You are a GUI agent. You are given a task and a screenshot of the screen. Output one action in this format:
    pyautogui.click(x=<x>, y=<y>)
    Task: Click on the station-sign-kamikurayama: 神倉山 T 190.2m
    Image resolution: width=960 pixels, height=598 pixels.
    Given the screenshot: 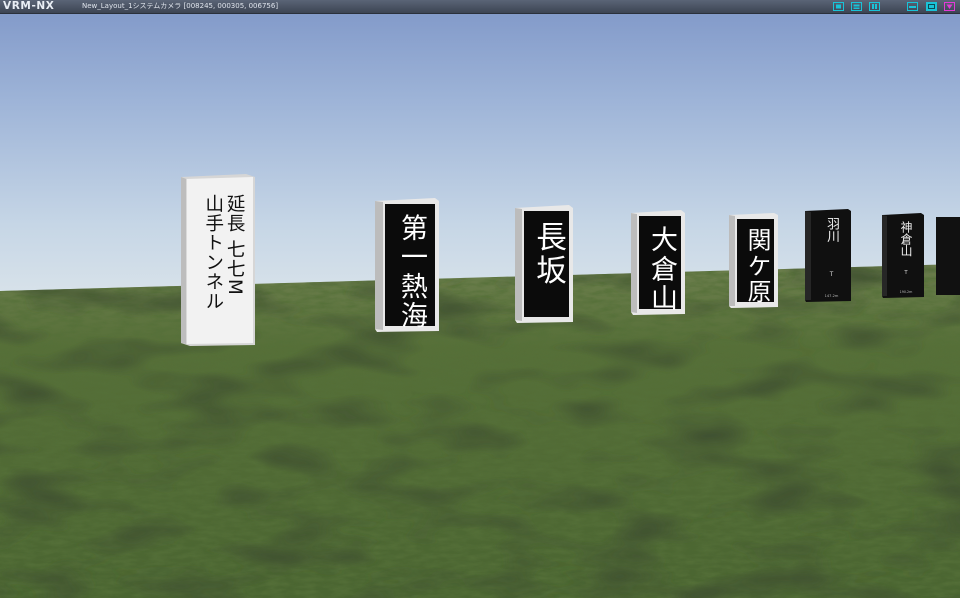 What is the action you would take?
    pyautogui.click(x=903, y=255)
    